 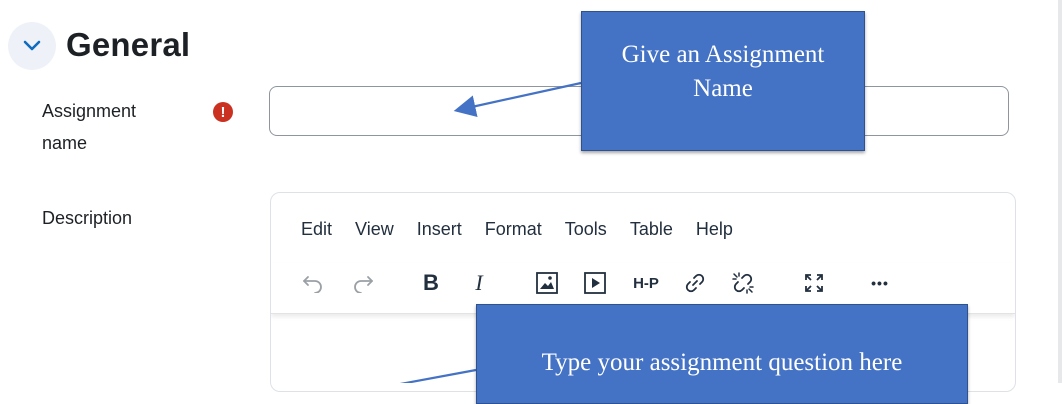 I want to click on insert-image-button, so click(x=547, y=283).